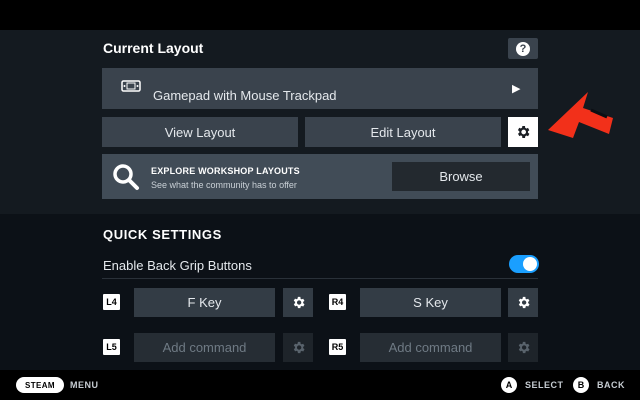 The height and width of the screenshot is (400, 640). What do you see at coordinates (111, 302) in the screenshot?
I see `l4-badge: L4` at bounding box center [111, 302].